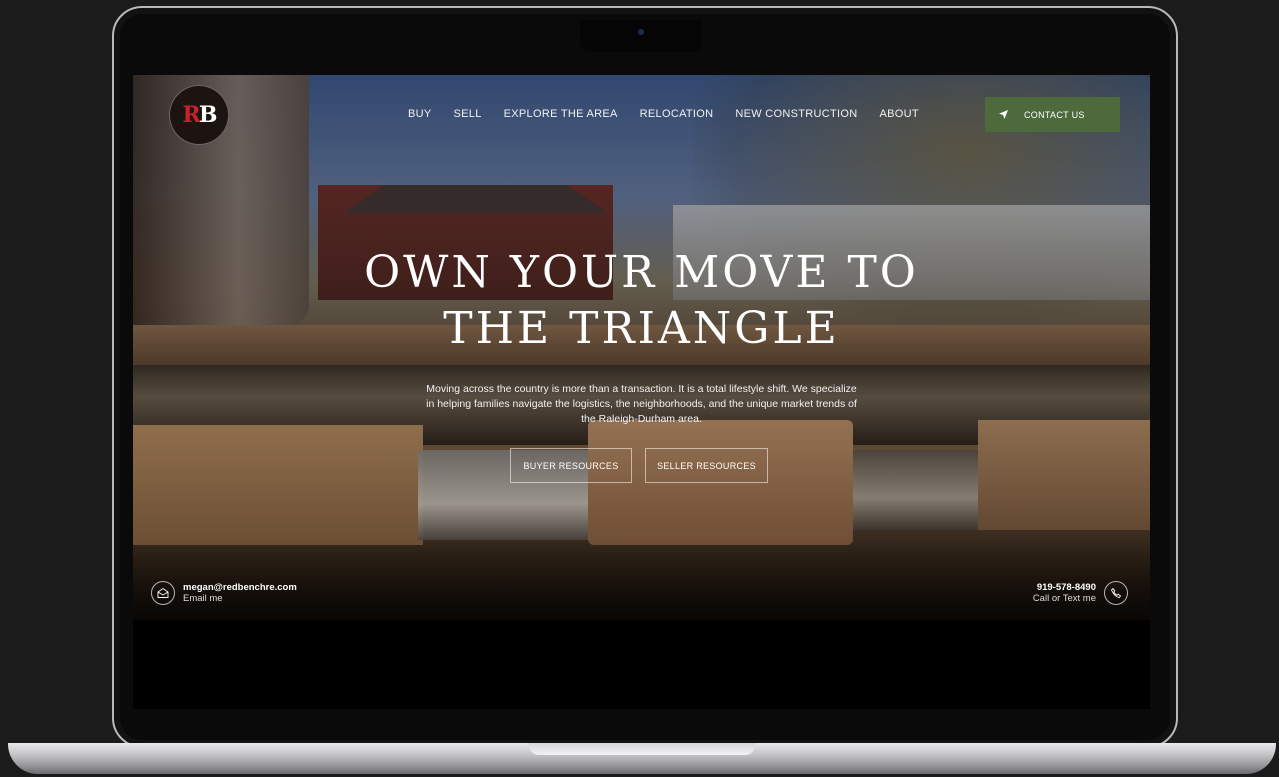 This screenshot has width=1279, height=777. I want to click on email-address: megan@redbenchre.com, so click(240, 587).